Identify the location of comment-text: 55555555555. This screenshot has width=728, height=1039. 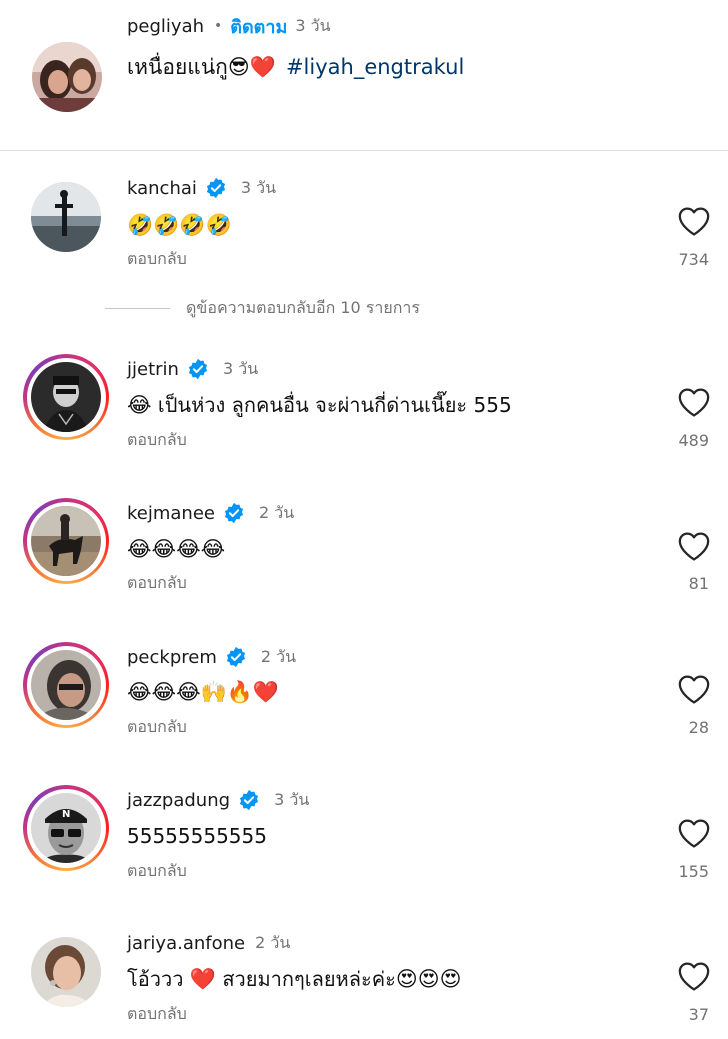
(197, 836).